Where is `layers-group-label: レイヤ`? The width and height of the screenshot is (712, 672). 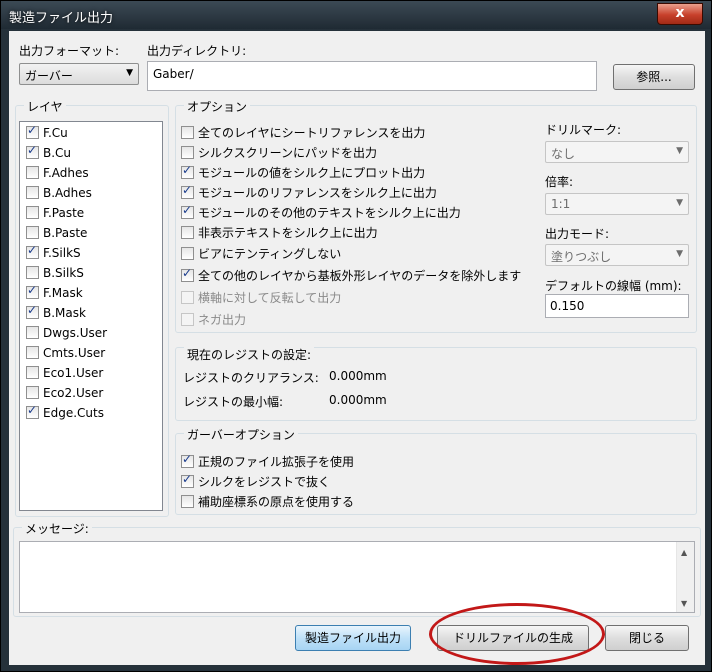 layers-group-label: レイヤ is located at coordinates (45, 106).